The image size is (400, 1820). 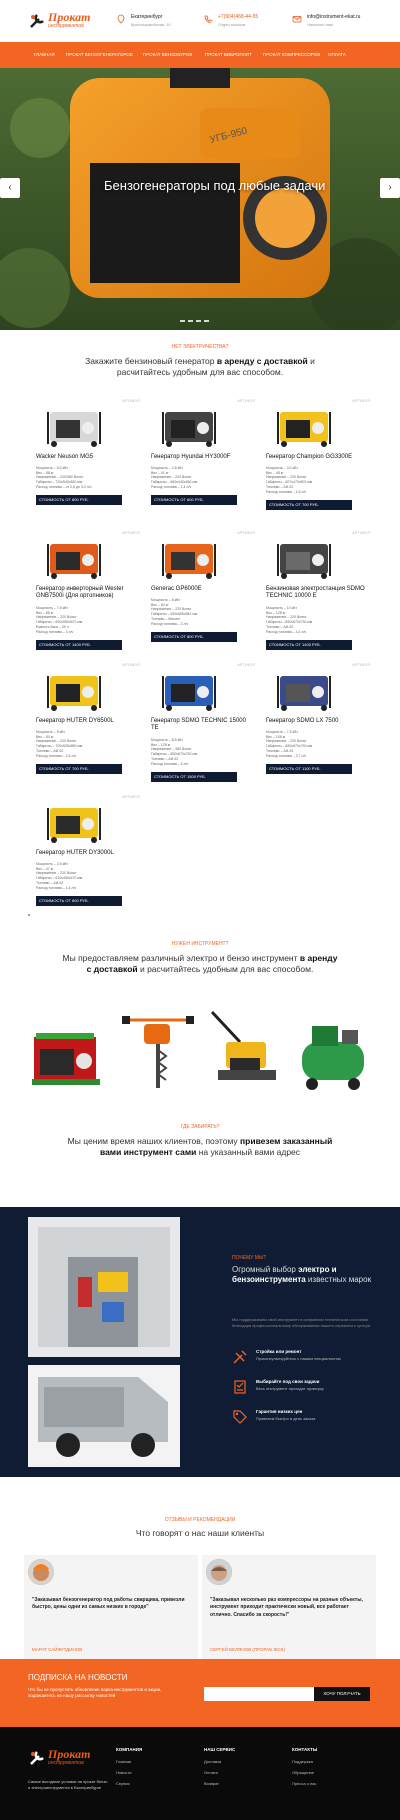 What do you see at coordinates (304, 1761) in the screenshot?
I see `footer-link: Поддержка` at bounding box center [304, 1761].